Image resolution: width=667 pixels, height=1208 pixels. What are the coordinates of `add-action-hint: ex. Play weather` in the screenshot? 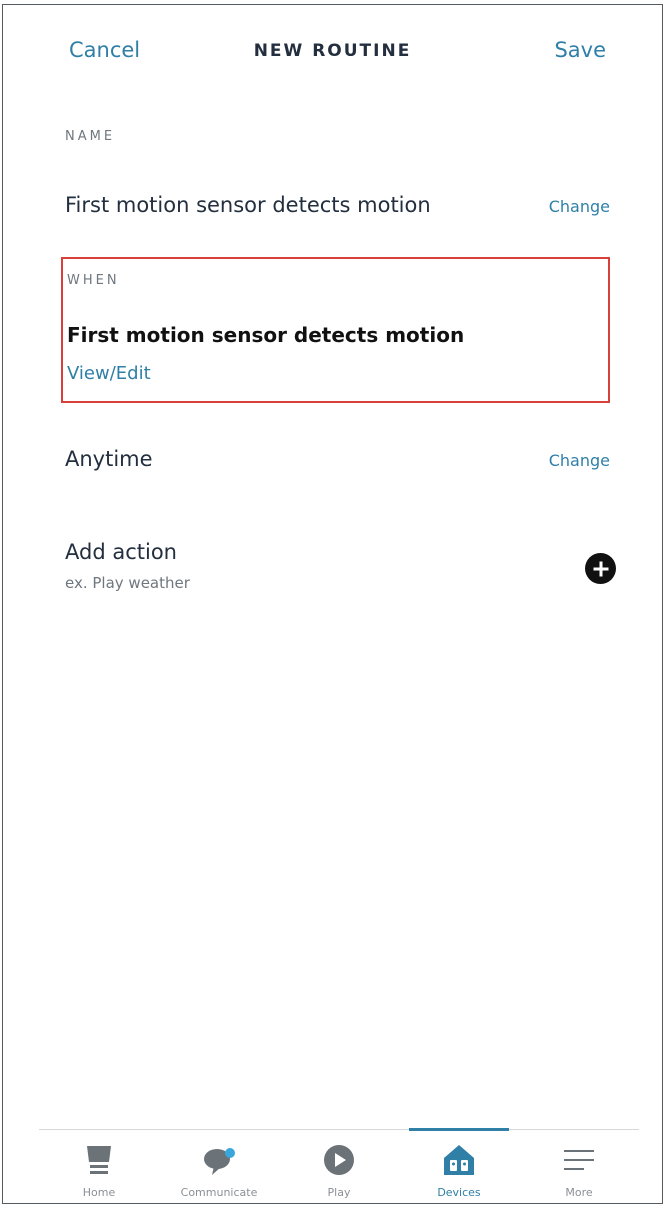 It's located at (127, 583).